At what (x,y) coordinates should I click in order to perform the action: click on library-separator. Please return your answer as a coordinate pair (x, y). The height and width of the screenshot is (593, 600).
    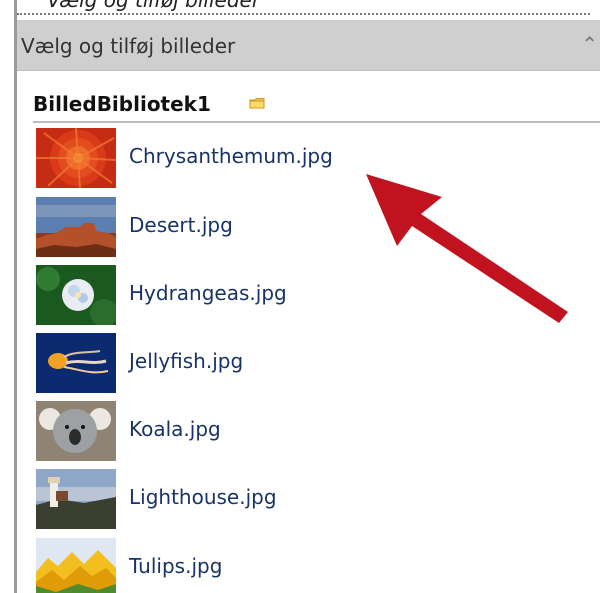
    Looking at the image, I should click on (316, 122).